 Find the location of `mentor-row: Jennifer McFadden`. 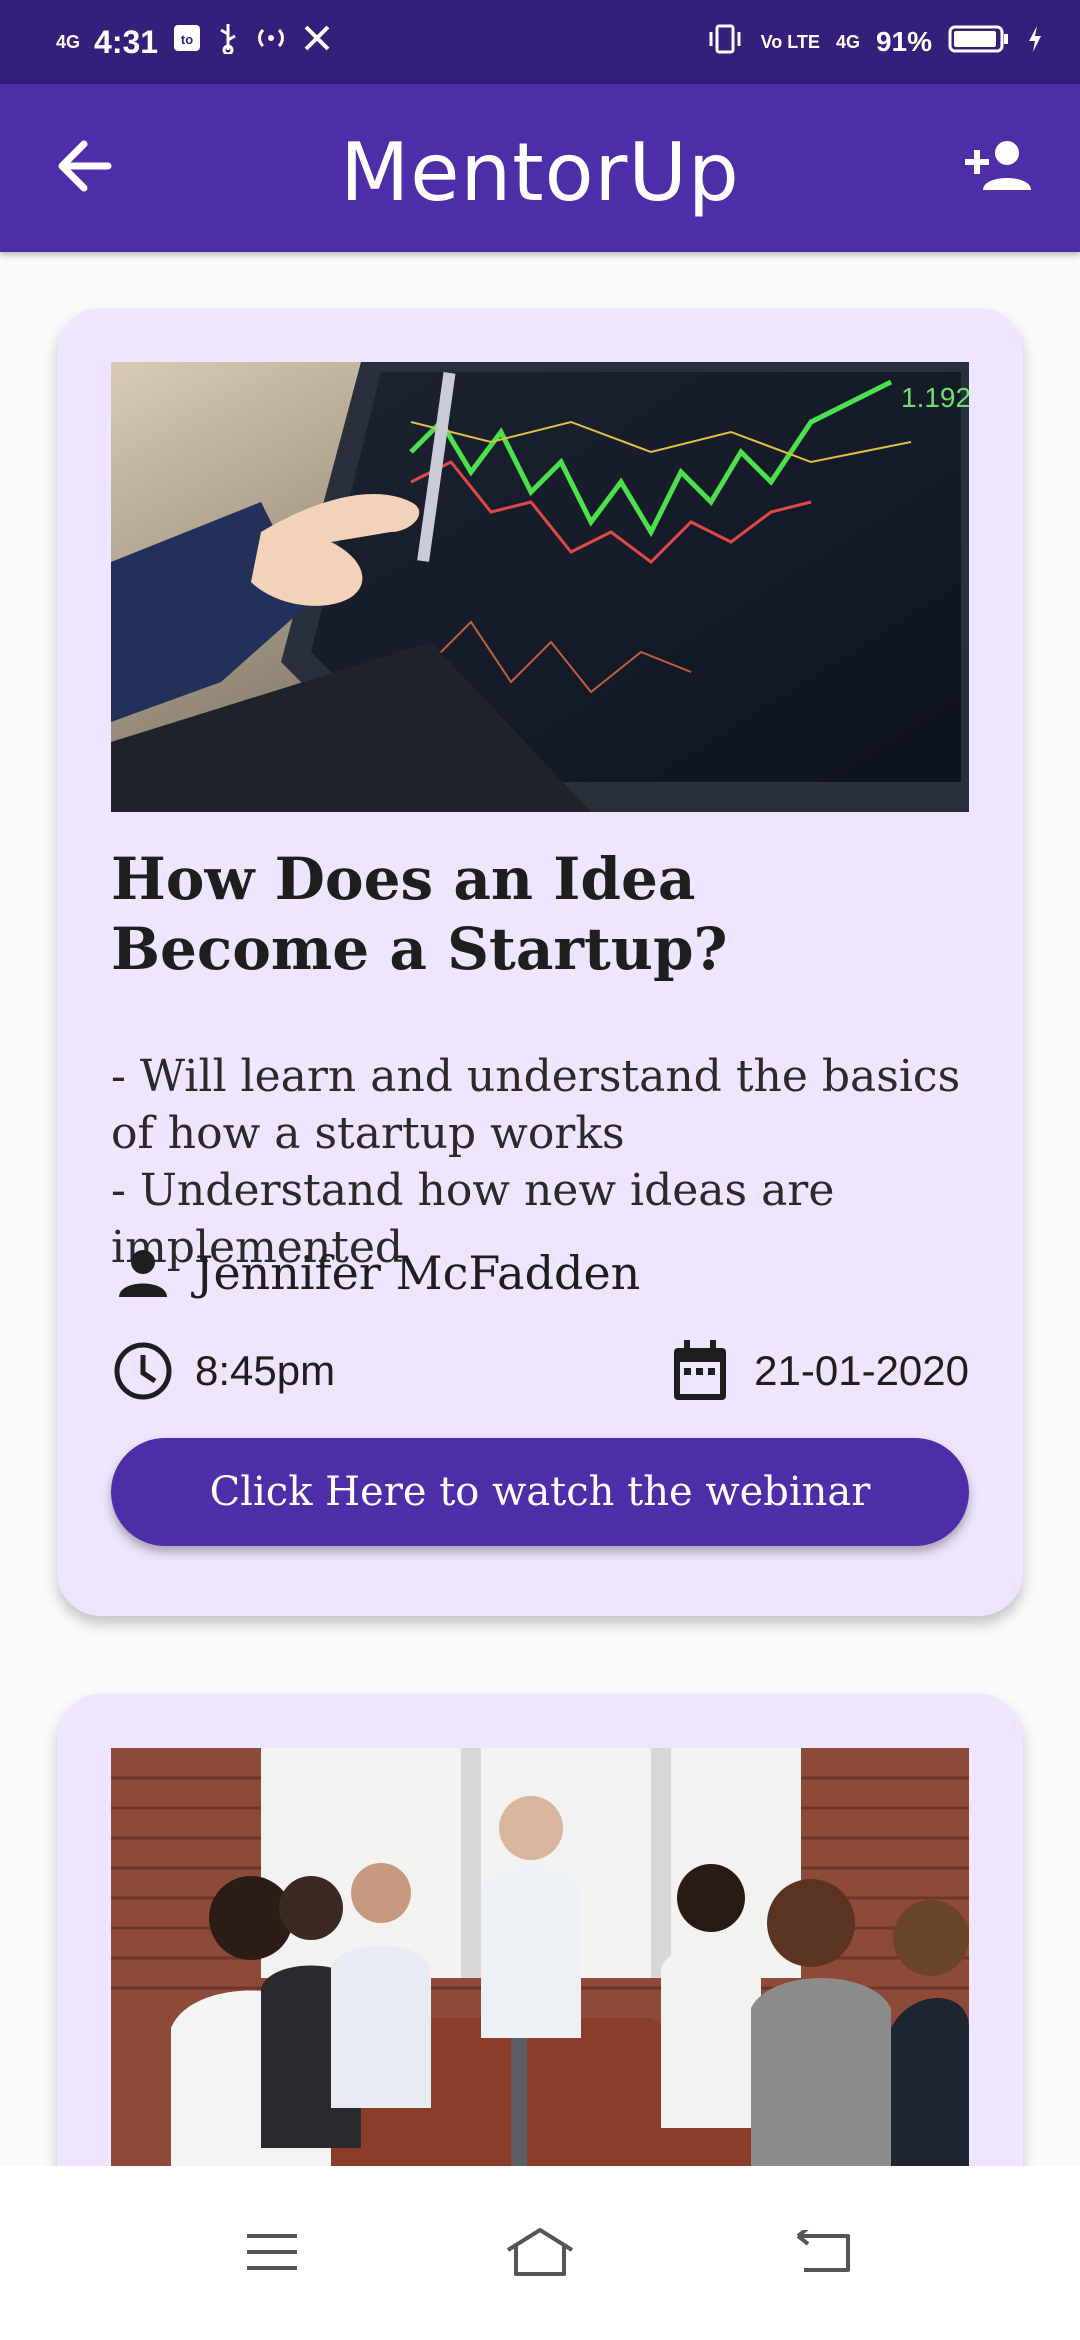

mentor-row: Jennifer McFadden is located at coordinates (375, 1273).